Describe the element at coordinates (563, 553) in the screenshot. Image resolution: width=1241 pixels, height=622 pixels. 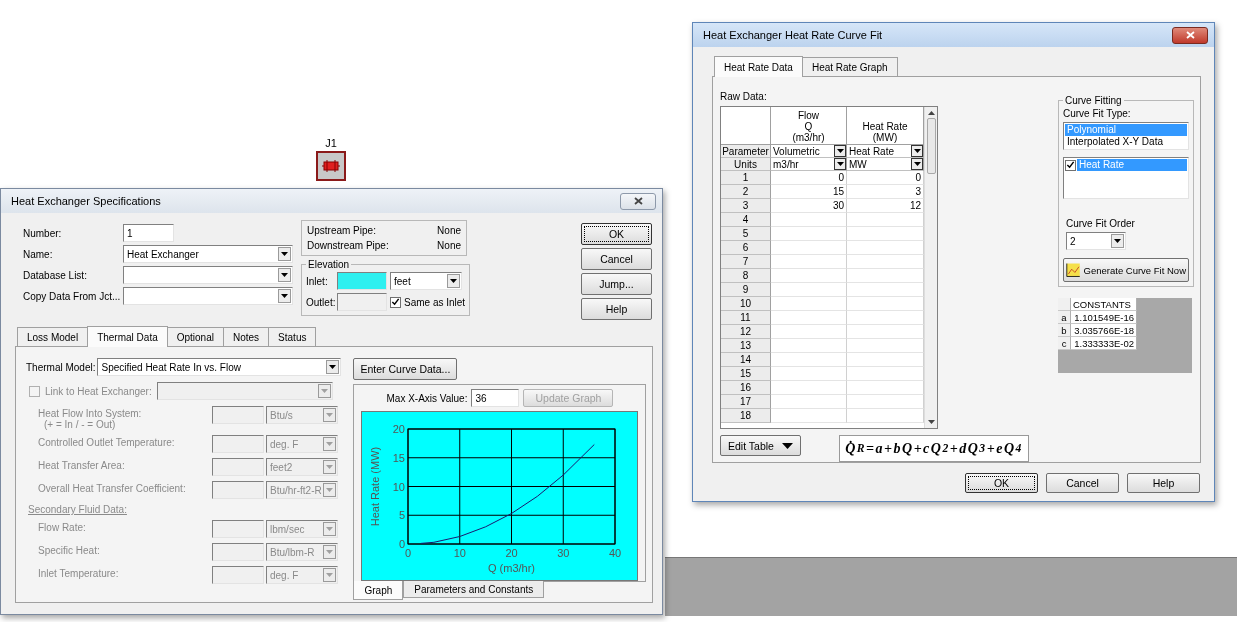
I see `axis-tick-label: 30` at that location.